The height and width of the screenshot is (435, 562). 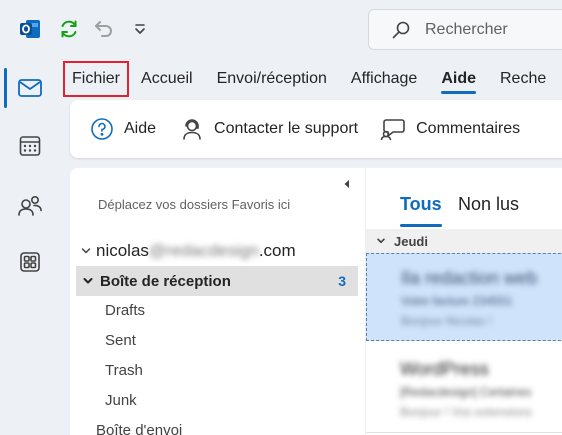 What do you see at coordinates (466, 412) in the screenshot?
I see `message-preview: Bonjour ! Vos extensions` at bounding box center [466, 412].